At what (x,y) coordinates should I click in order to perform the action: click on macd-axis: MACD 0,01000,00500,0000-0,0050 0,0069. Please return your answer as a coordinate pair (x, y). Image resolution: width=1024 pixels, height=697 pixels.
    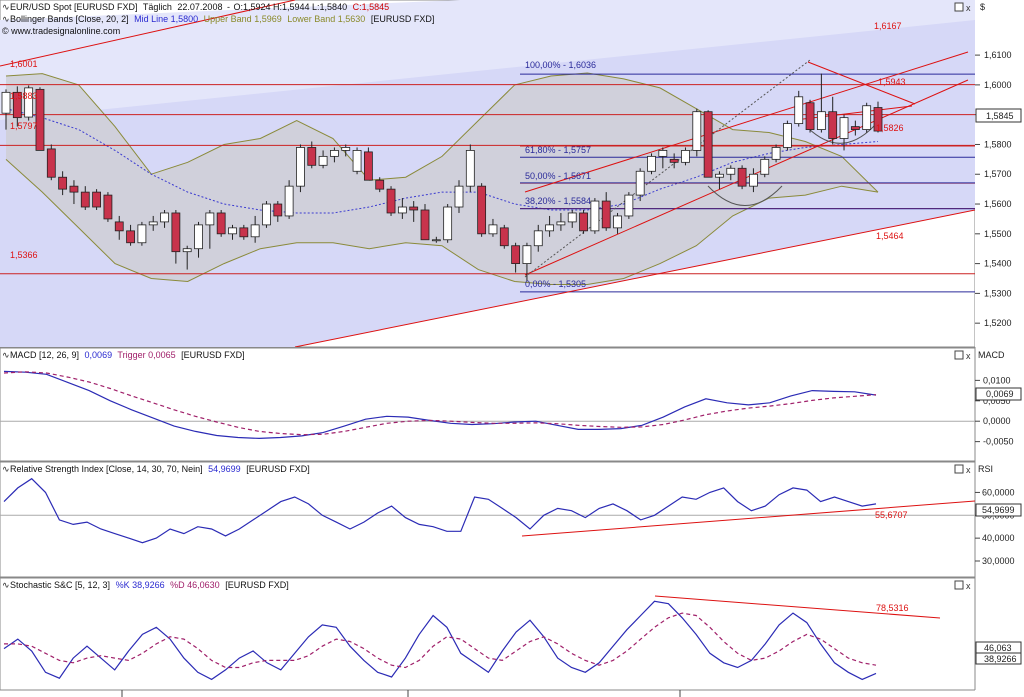
    Looking at the image, I should click on (998, 398).